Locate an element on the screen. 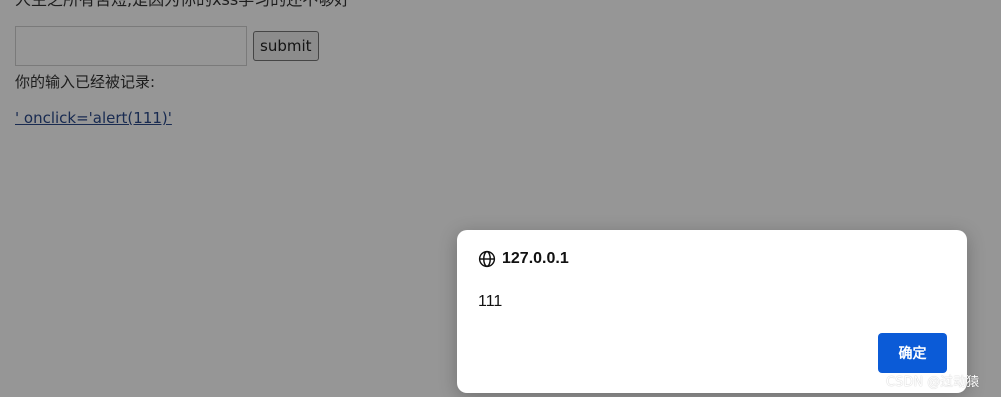  globe-icon is located at coordinates (487, 259).